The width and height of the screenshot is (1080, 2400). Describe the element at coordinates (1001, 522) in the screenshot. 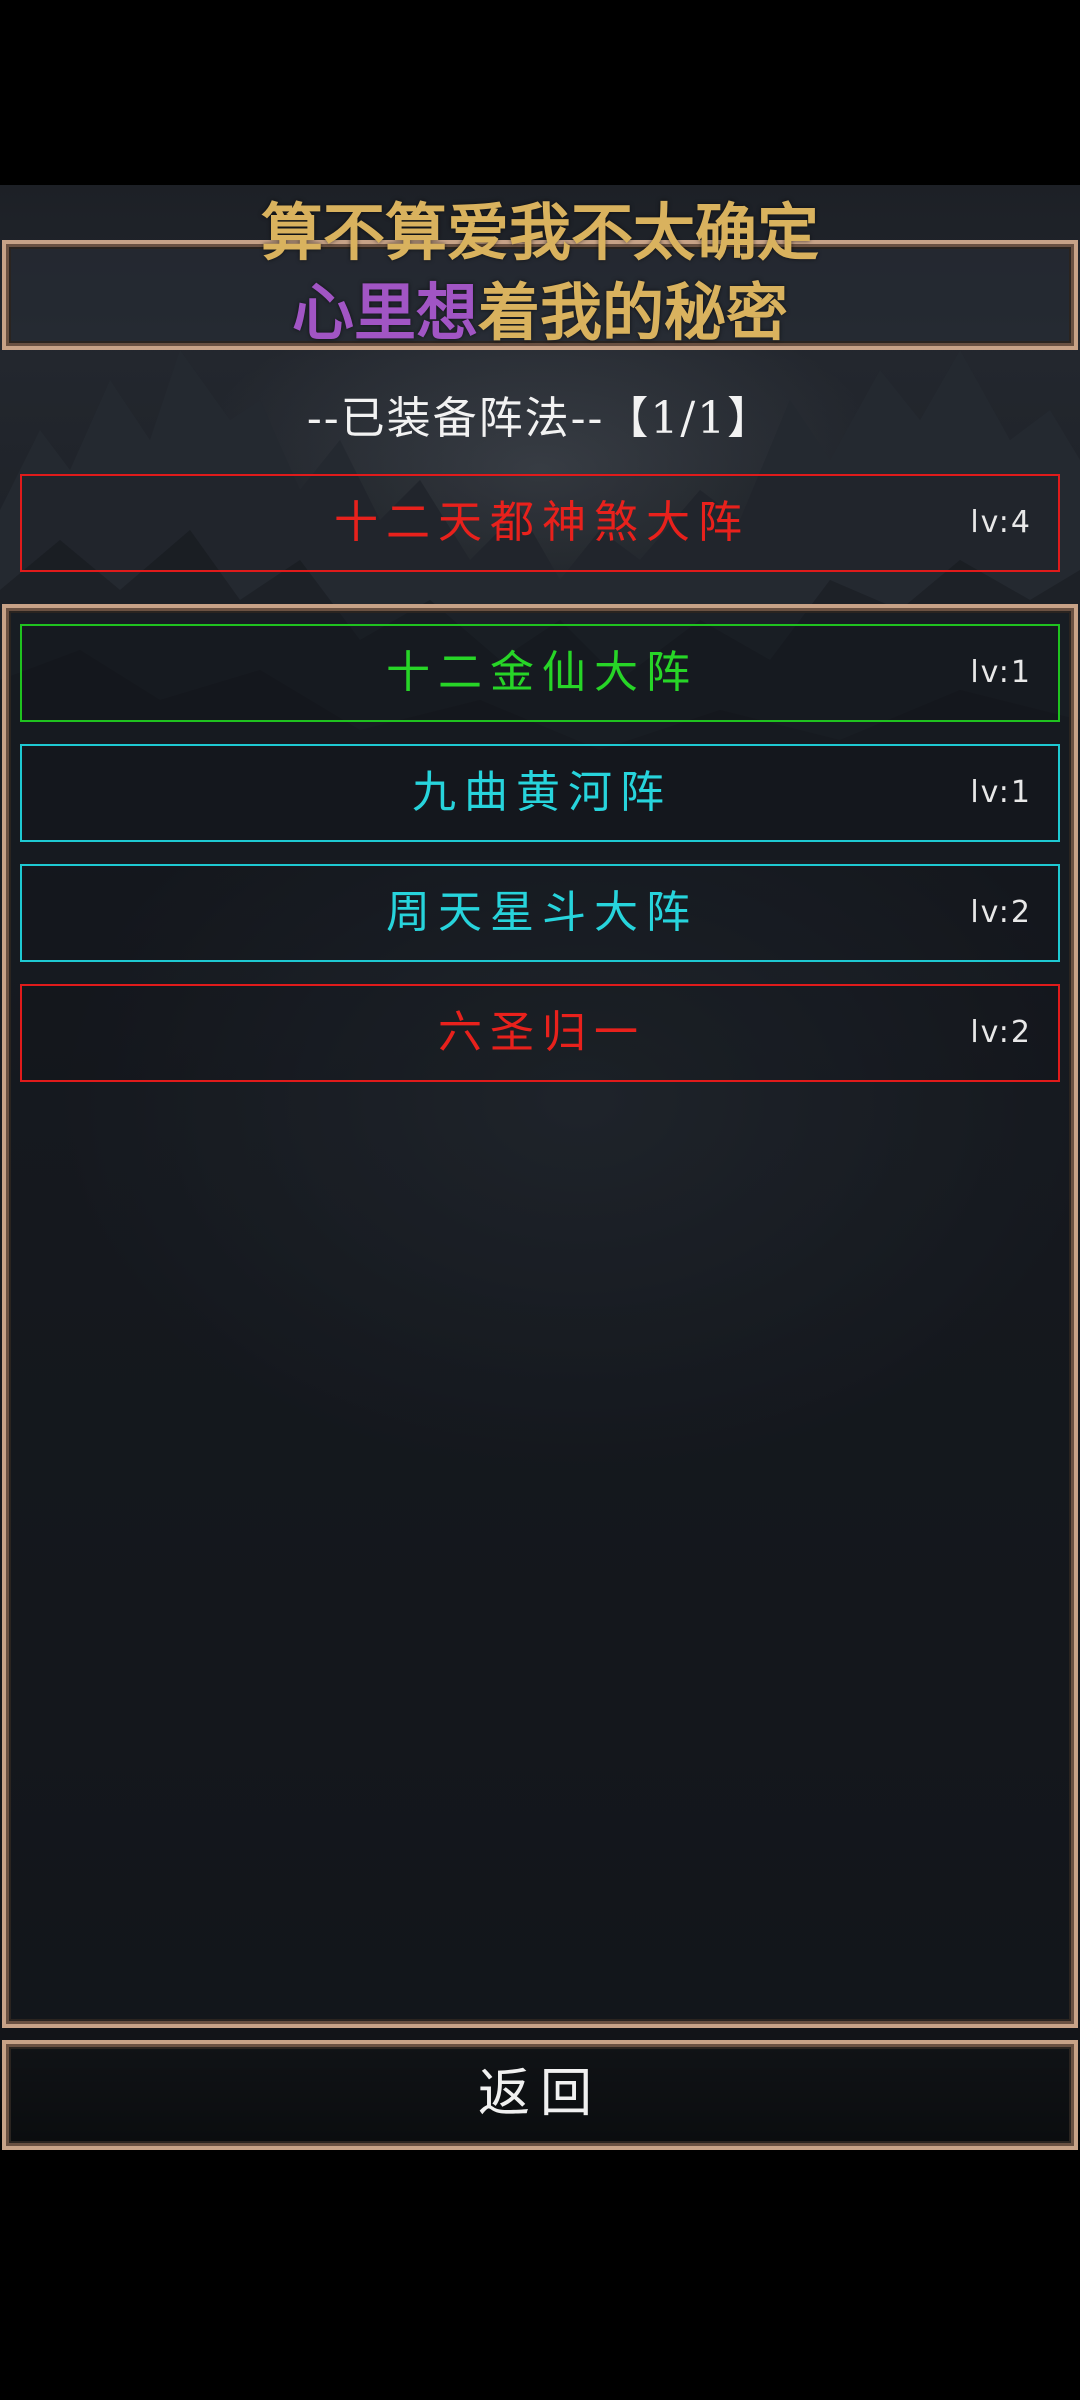

I see `formation-level: lv:4` at that location.